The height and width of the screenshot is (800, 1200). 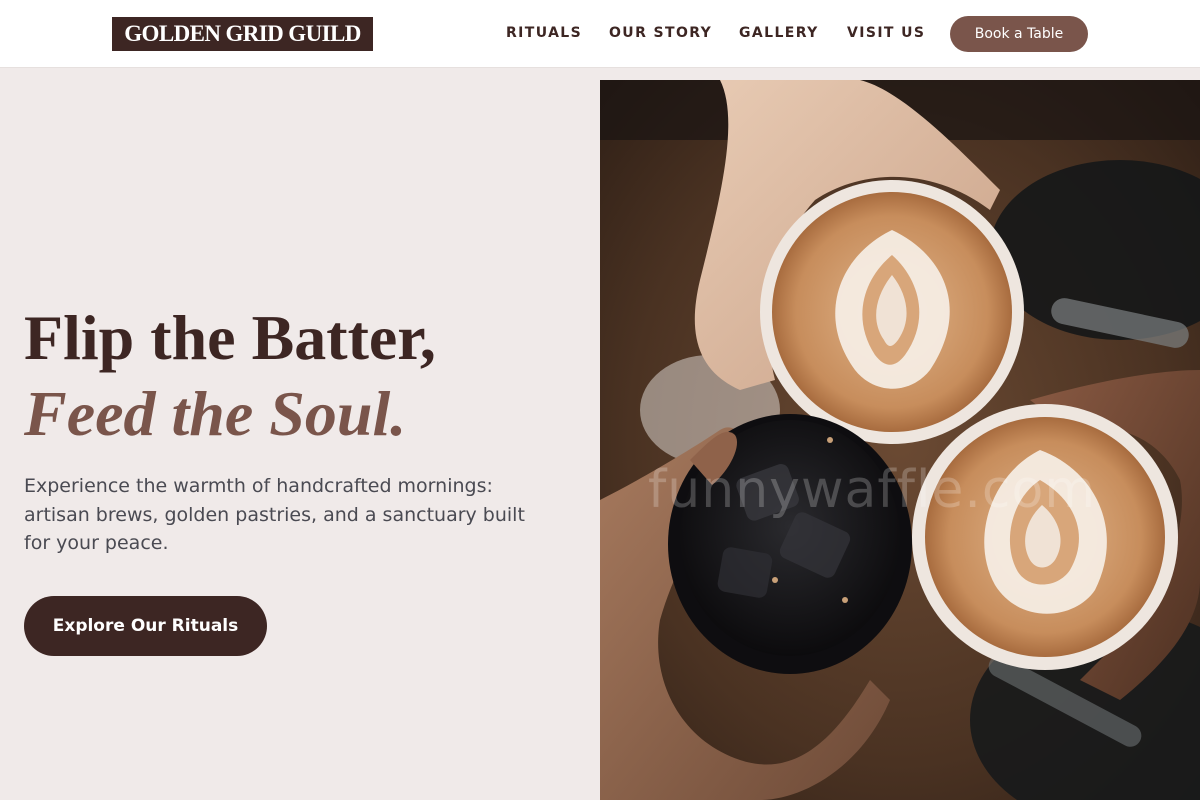 I want to click on book-table-button: Book a Table, so click(x=1019, y=34).